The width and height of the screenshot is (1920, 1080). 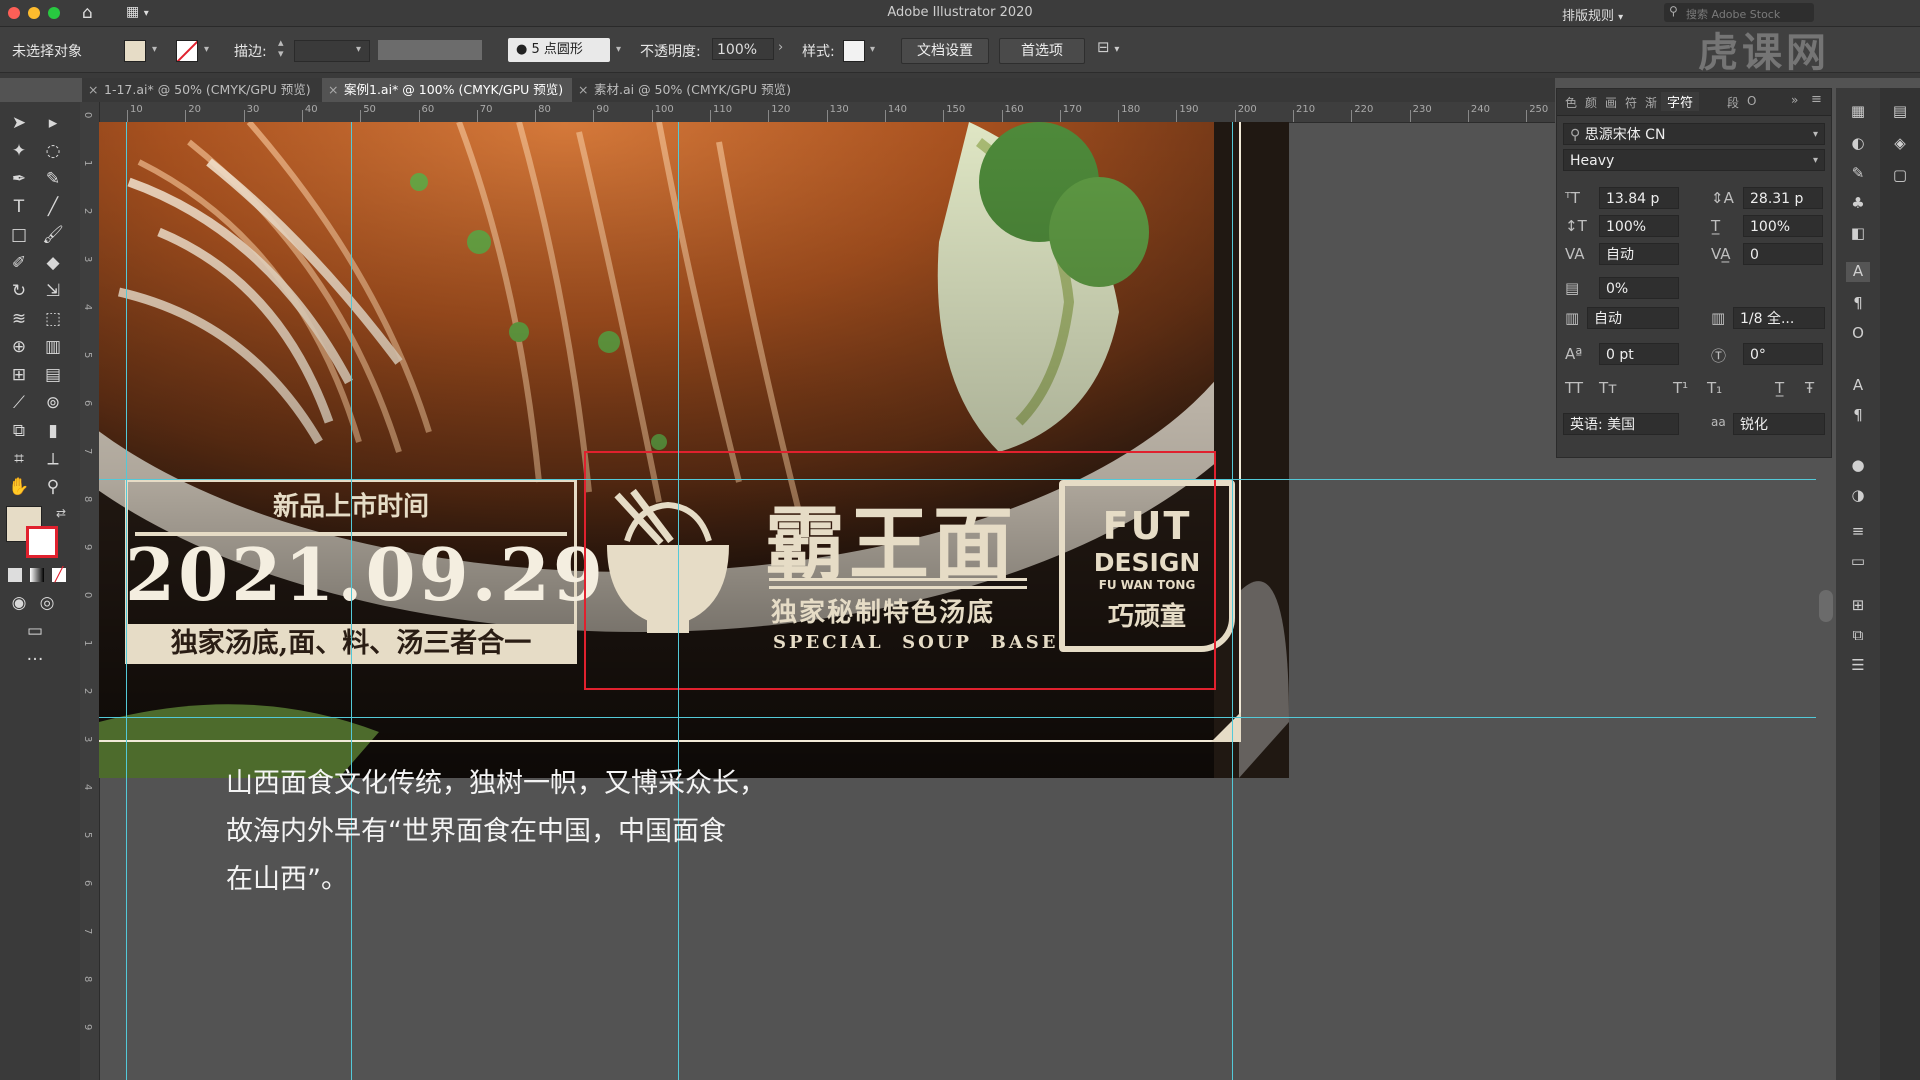 What do you see at coordinates (47, 603) in the screenshot?
I see `draw-behind-icon: ◎` at bounding box center [47, 603].